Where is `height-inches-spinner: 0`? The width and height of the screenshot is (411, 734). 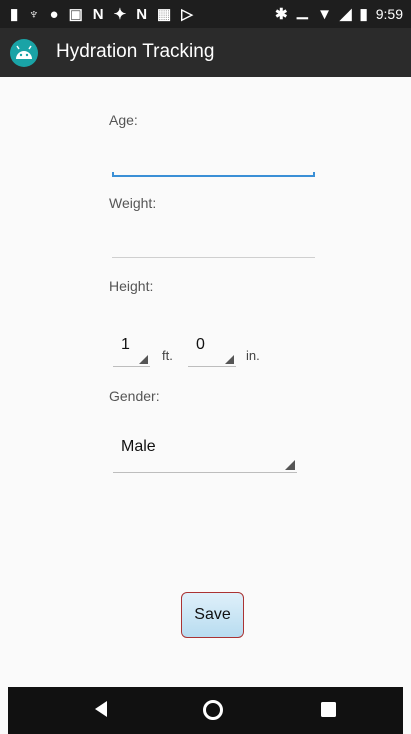
height-inches-spinner: 0 is located at coordinates (212, 351).